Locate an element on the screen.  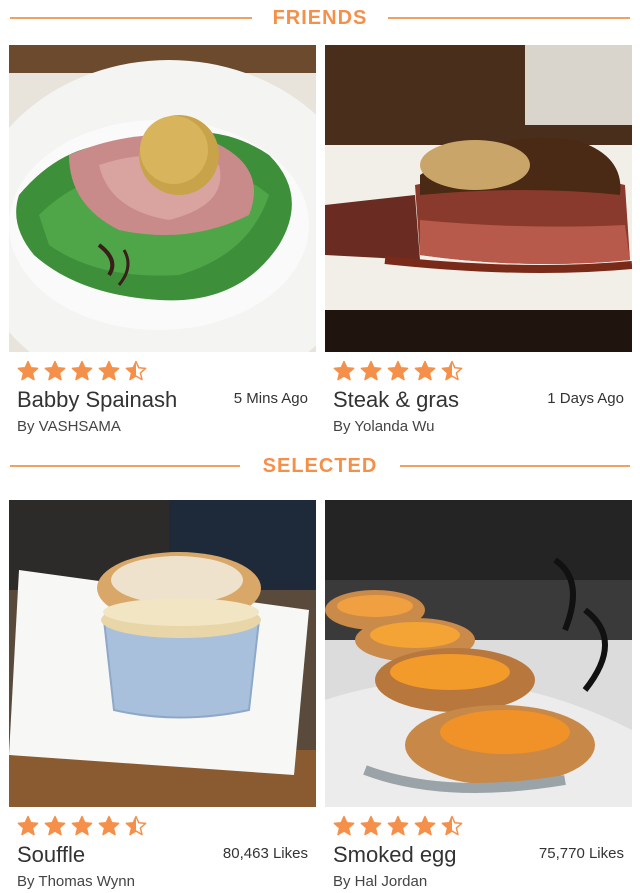
author-link: By VASHSAMA is located at coordinates (69, 426).